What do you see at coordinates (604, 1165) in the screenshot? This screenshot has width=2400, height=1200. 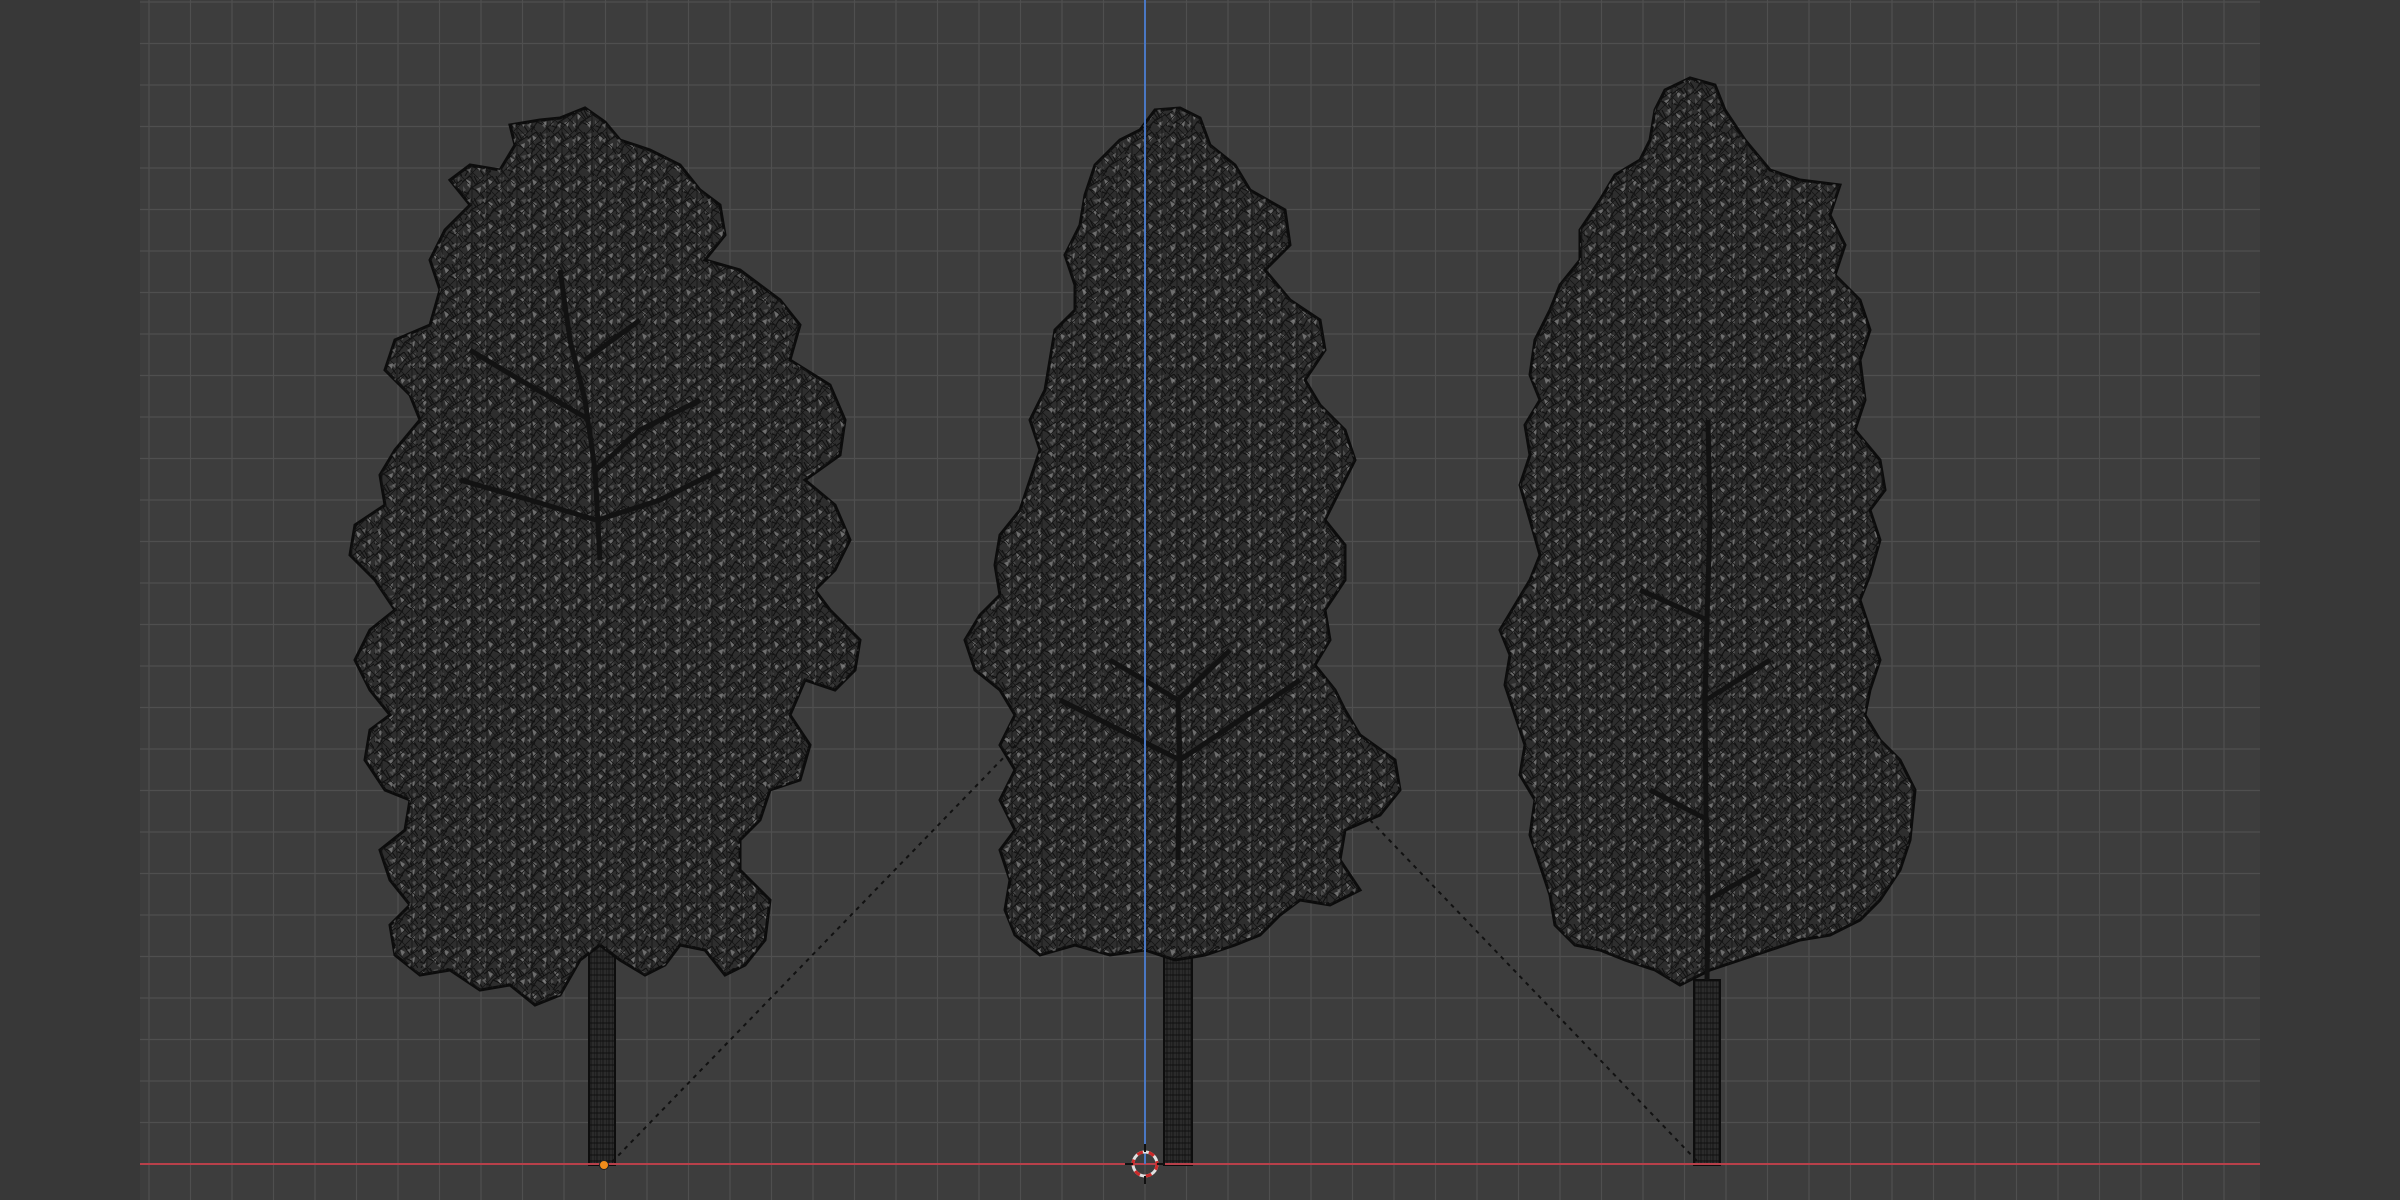 I see `object-origin-icon` at bounding box center [604, 1165].